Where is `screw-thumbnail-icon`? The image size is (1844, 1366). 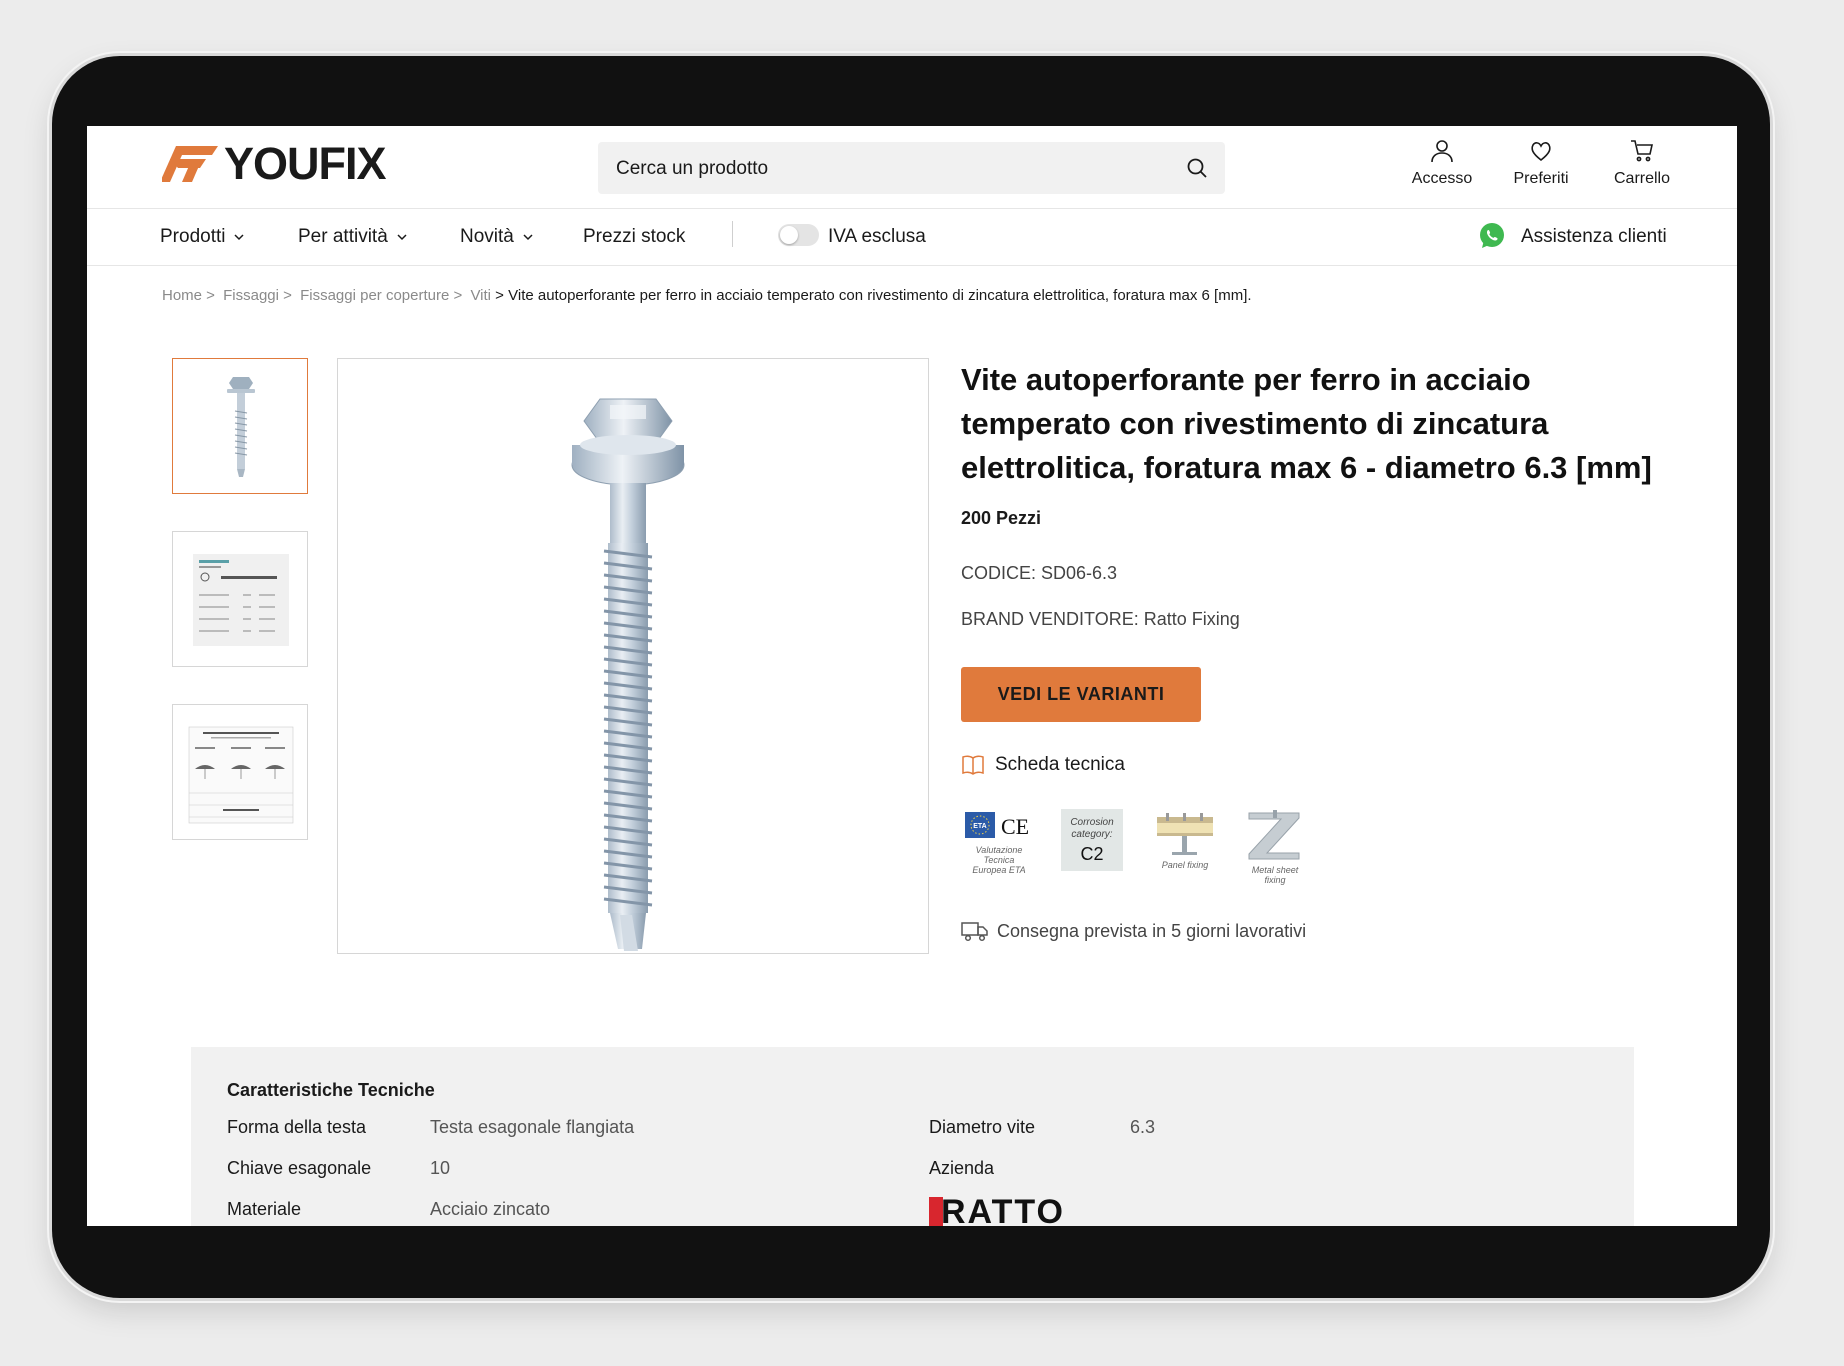
screw-thumbnail-icon is located at coordinates (241, 427).